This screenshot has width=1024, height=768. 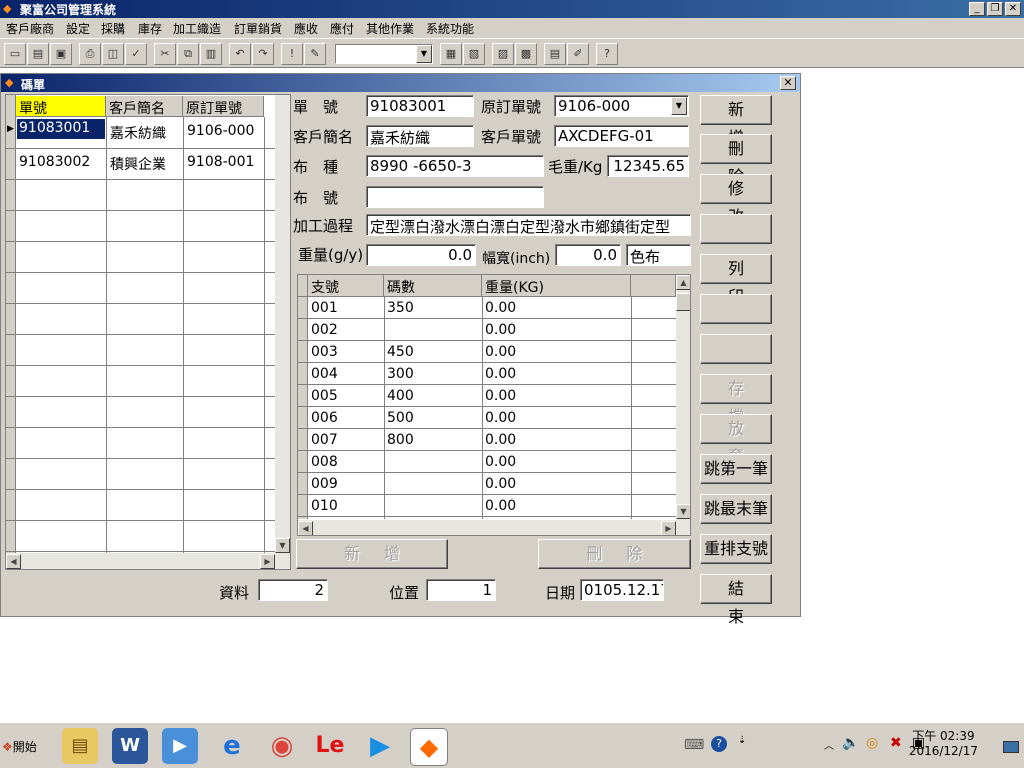 What do you see at coordinates (683, 302) in the screenshot?
I see `scroll-thumb` at bounding box center [683, 302].